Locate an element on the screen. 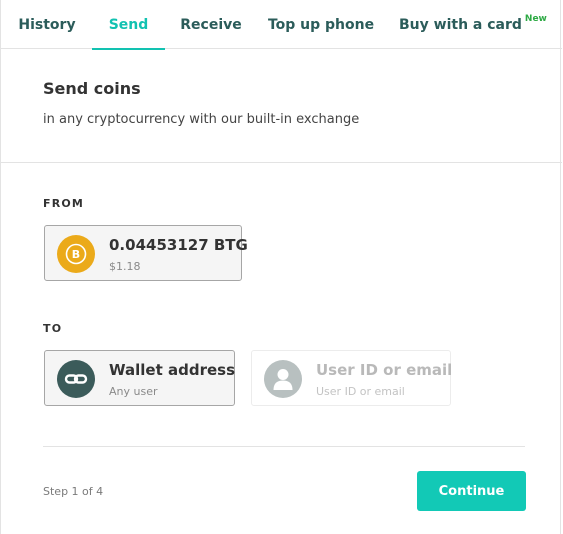  new-badge: New is located at coordinates (535, 18).